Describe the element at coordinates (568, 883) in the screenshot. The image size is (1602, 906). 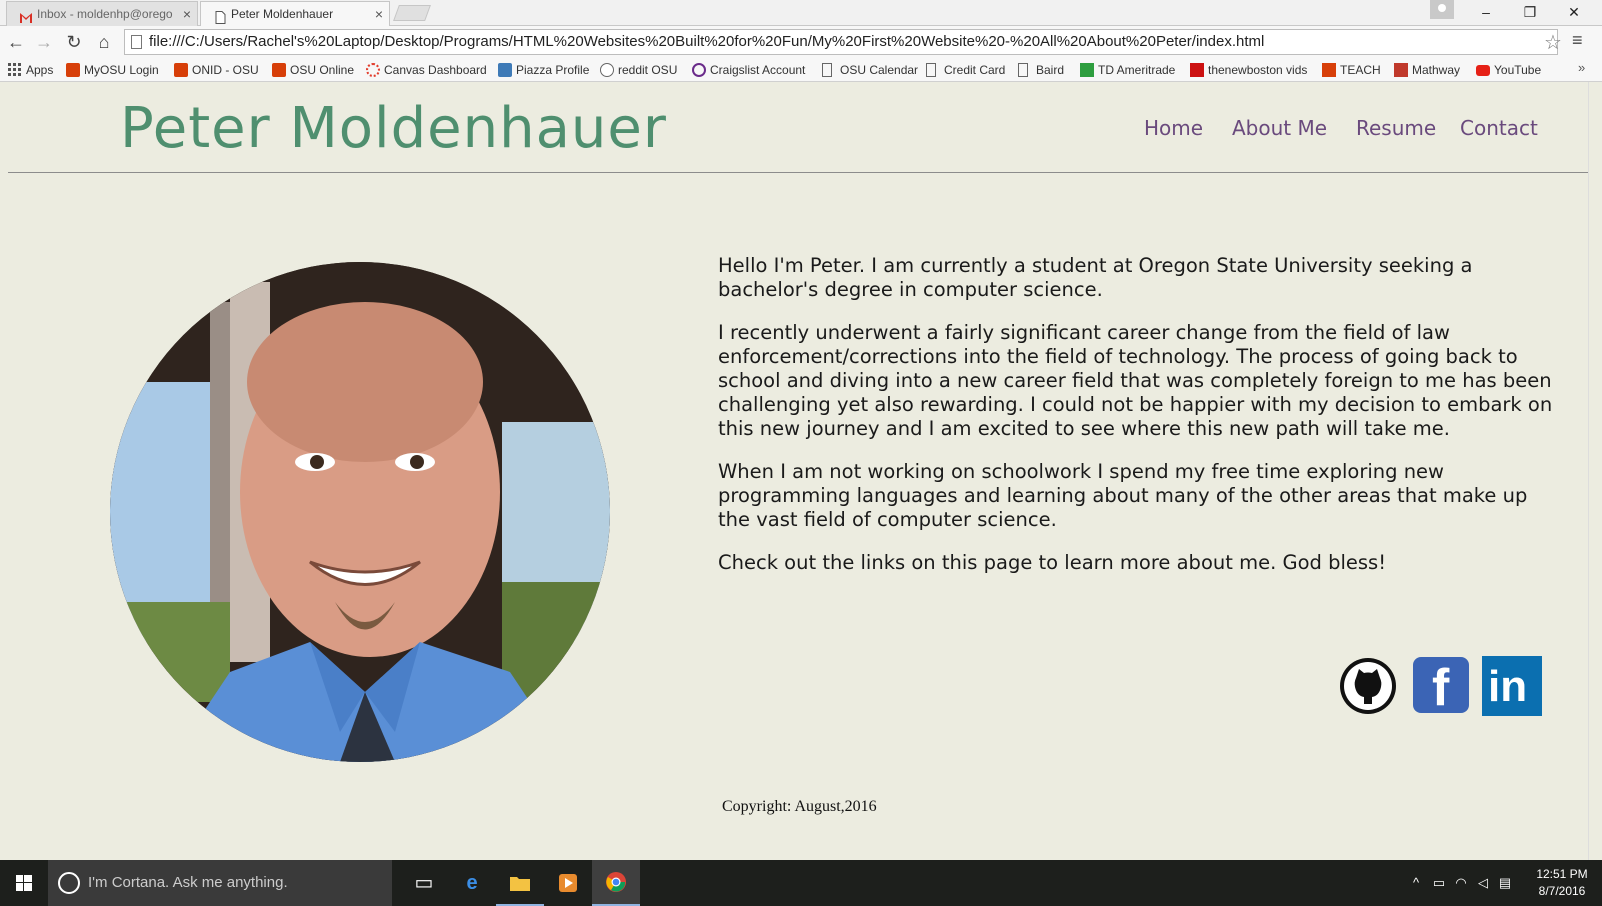
I see `media-player-icon` at that location.